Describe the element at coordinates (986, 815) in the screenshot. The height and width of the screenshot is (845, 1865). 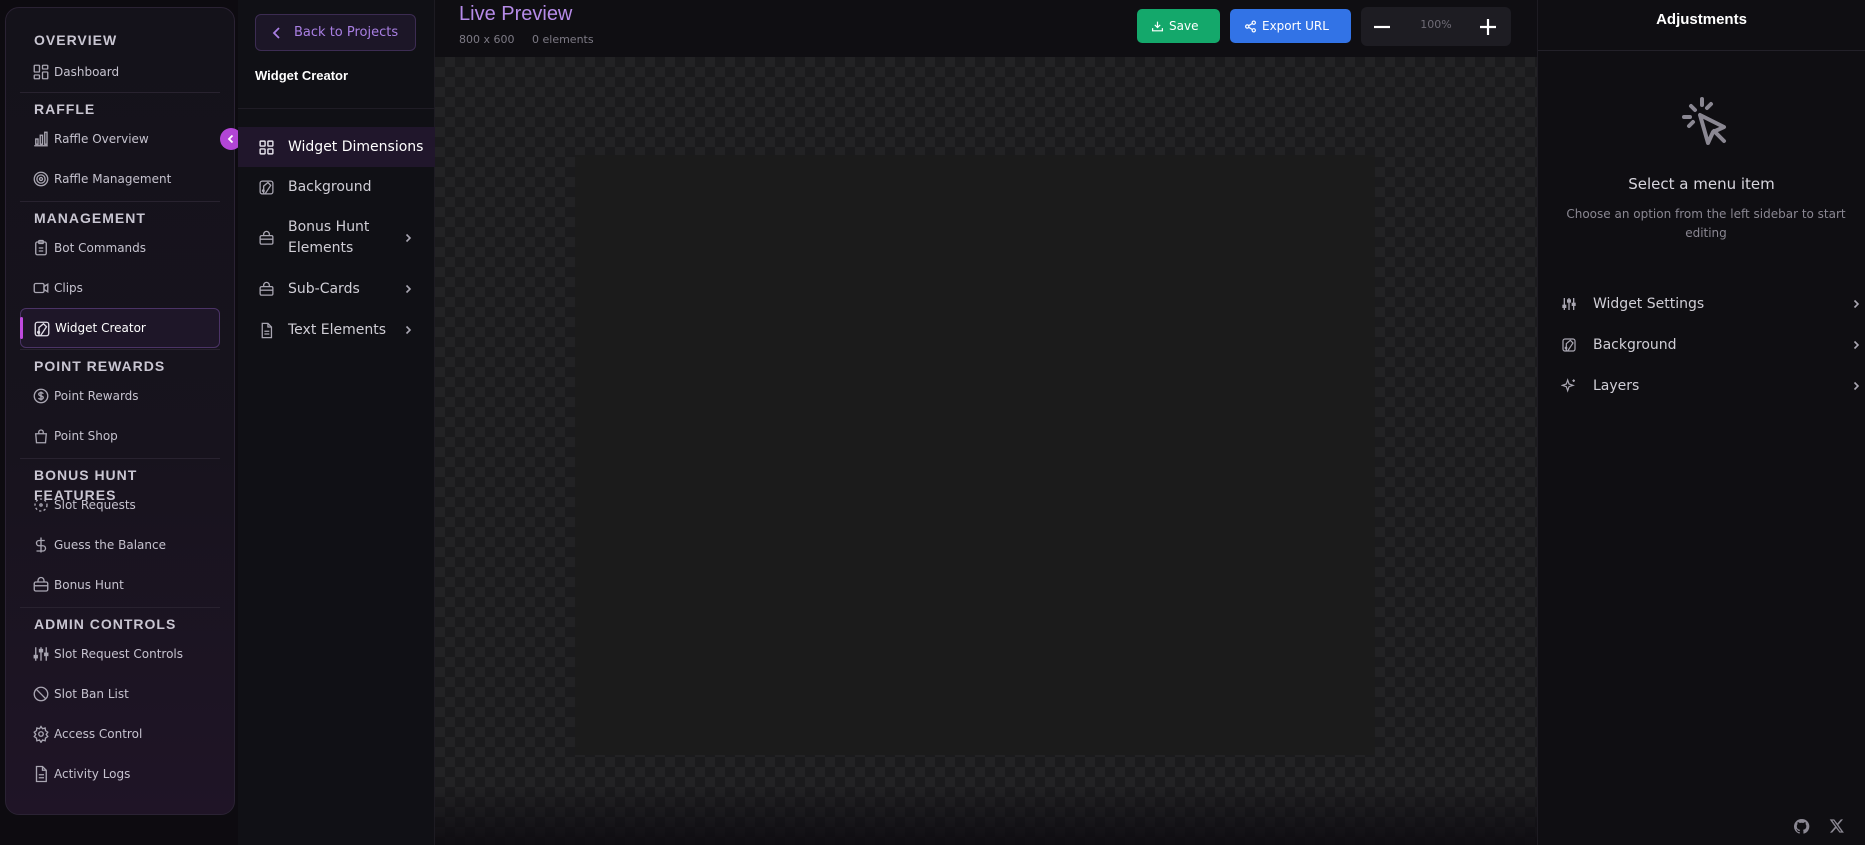
I see `canvas-fade` at that location.